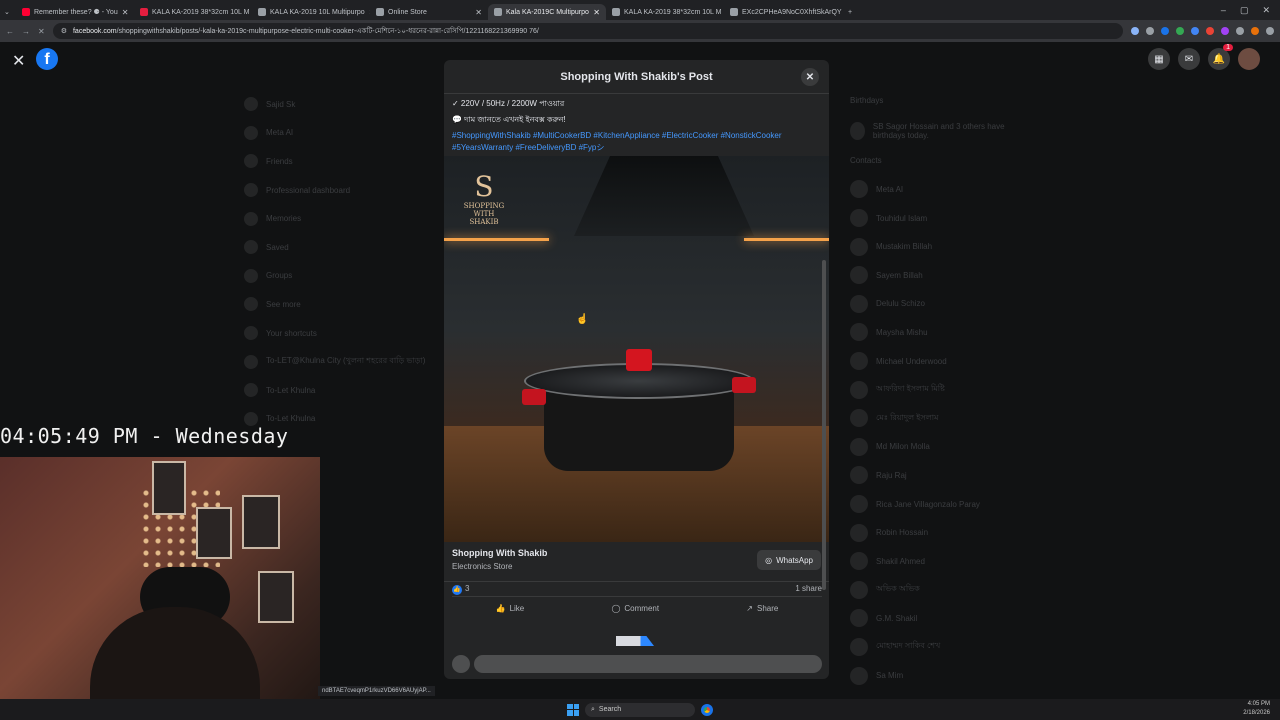 Image resolution: width=1280 pixels, height=720 pixels. What do you see at coordinates (334, 190) in the screenshot?
I see `sidebar-item: Professional dashboard` at bounding box center [334, 190].